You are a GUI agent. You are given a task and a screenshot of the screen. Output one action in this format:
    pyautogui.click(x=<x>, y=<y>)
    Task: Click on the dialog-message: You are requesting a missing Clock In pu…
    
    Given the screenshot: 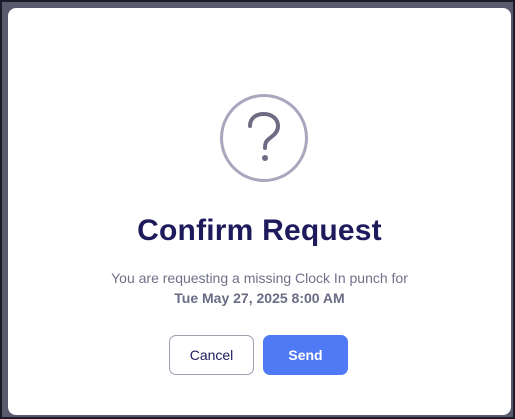 What is the action you would take?
    pyautogui.click(x=259, y=288)
    